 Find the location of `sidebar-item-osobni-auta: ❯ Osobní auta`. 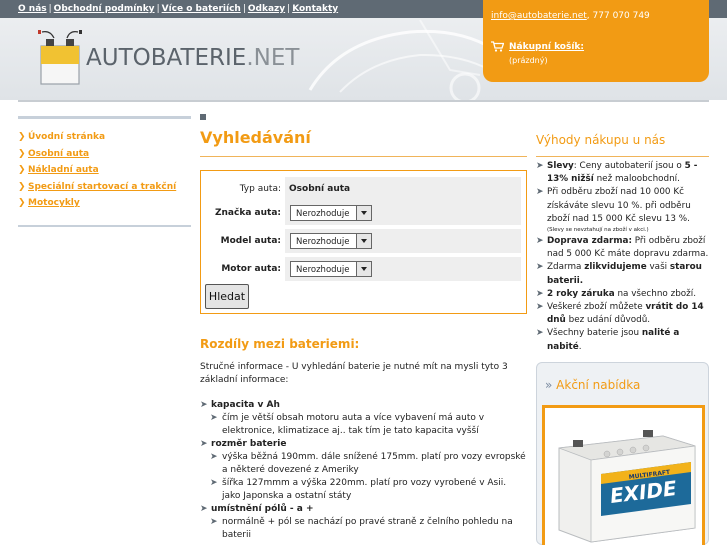

sidebar-item-osobni-auta: ❯ Osobní auta is located at coordinates (104, 154).